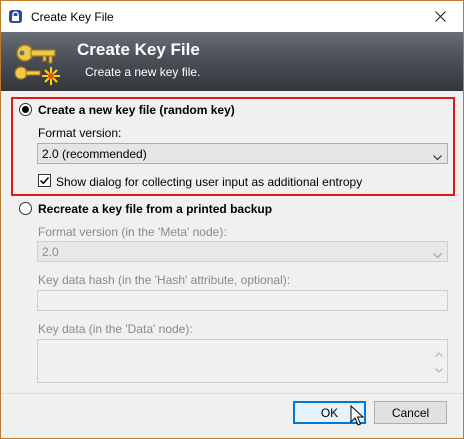  I want to click on entropy-checkbox, so click(44, 180).